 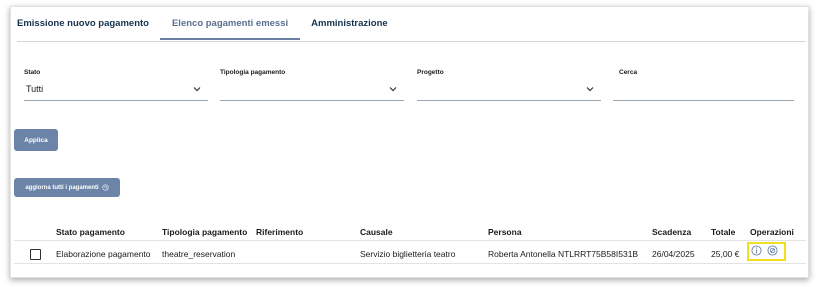 What do you see at coordinates (253, 72) in the screenshot?
I see `tipologia-label: Tipologia pagamento` at bounding box center [253, 72].